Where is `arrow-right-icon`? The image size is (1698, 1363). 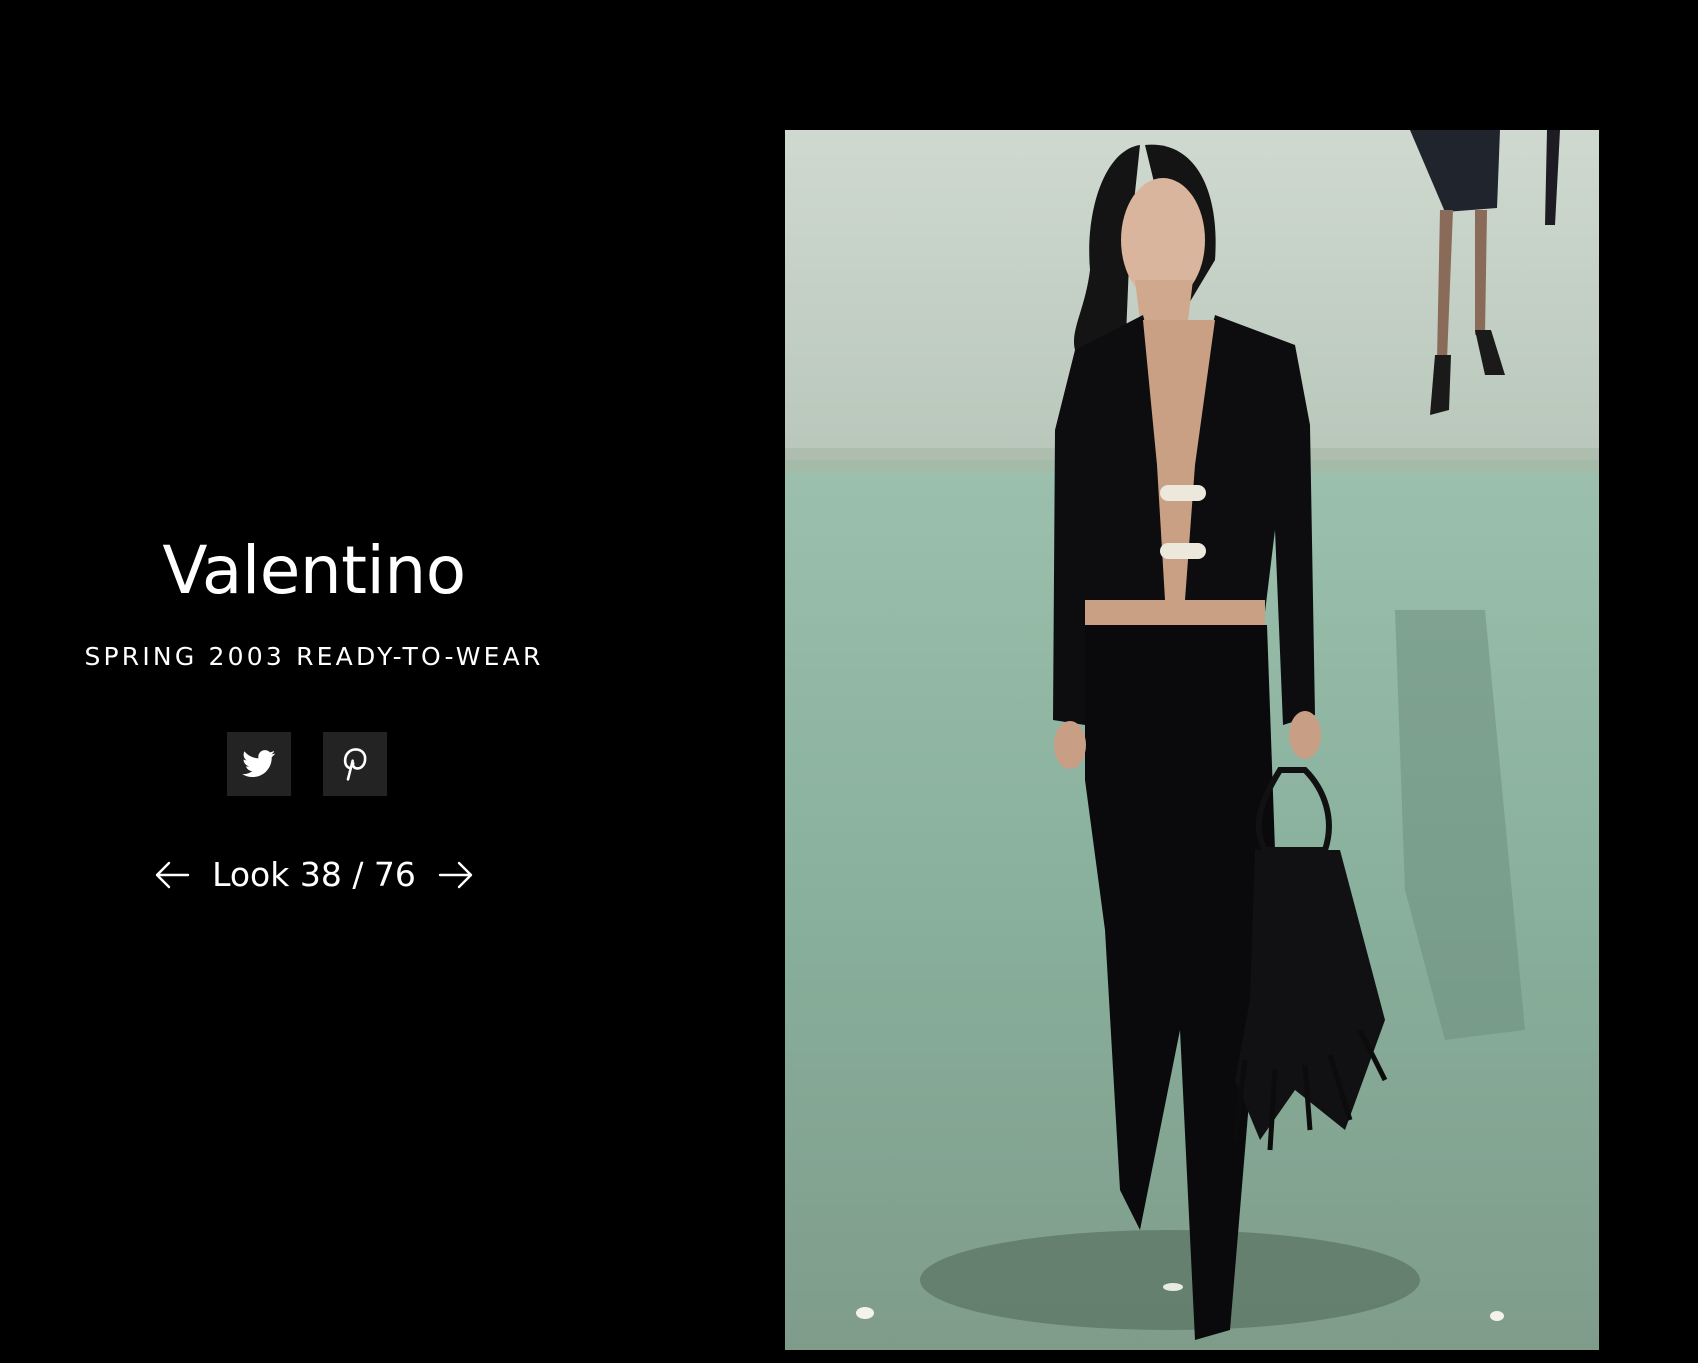 arrow-right-icon is located at coordinates (455, 875).